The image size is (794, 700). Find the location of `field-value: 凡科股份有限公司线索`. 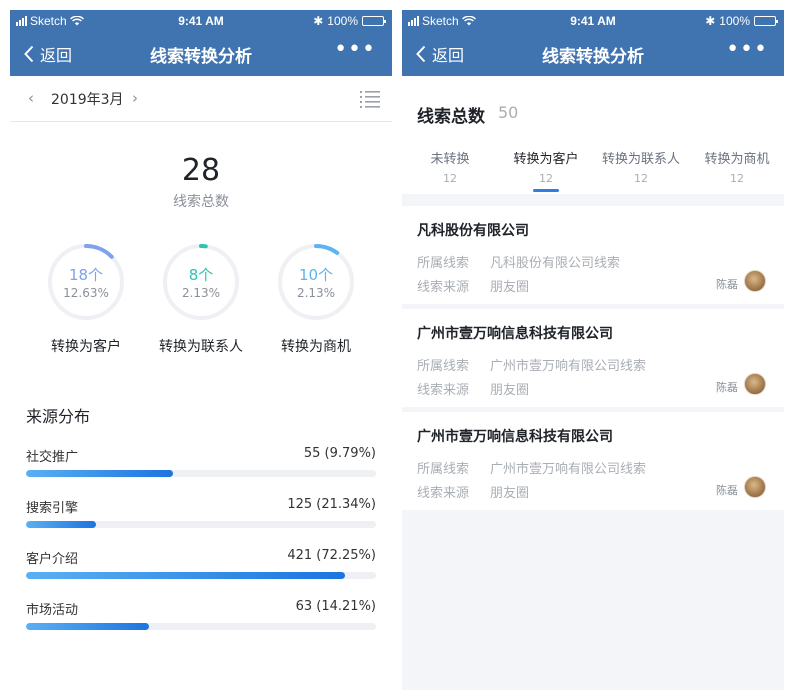

field-value: 凡科股份有限公司线索 is located at coordinates (555, 263).